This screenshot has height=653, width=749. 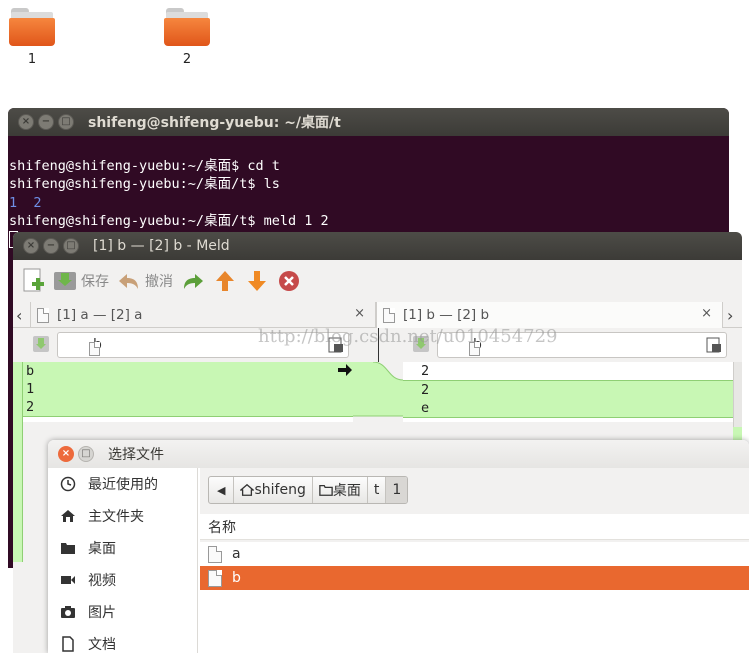 I want to click on sidebar-item-recent: 最近使用的, so click(x=122, y=484).